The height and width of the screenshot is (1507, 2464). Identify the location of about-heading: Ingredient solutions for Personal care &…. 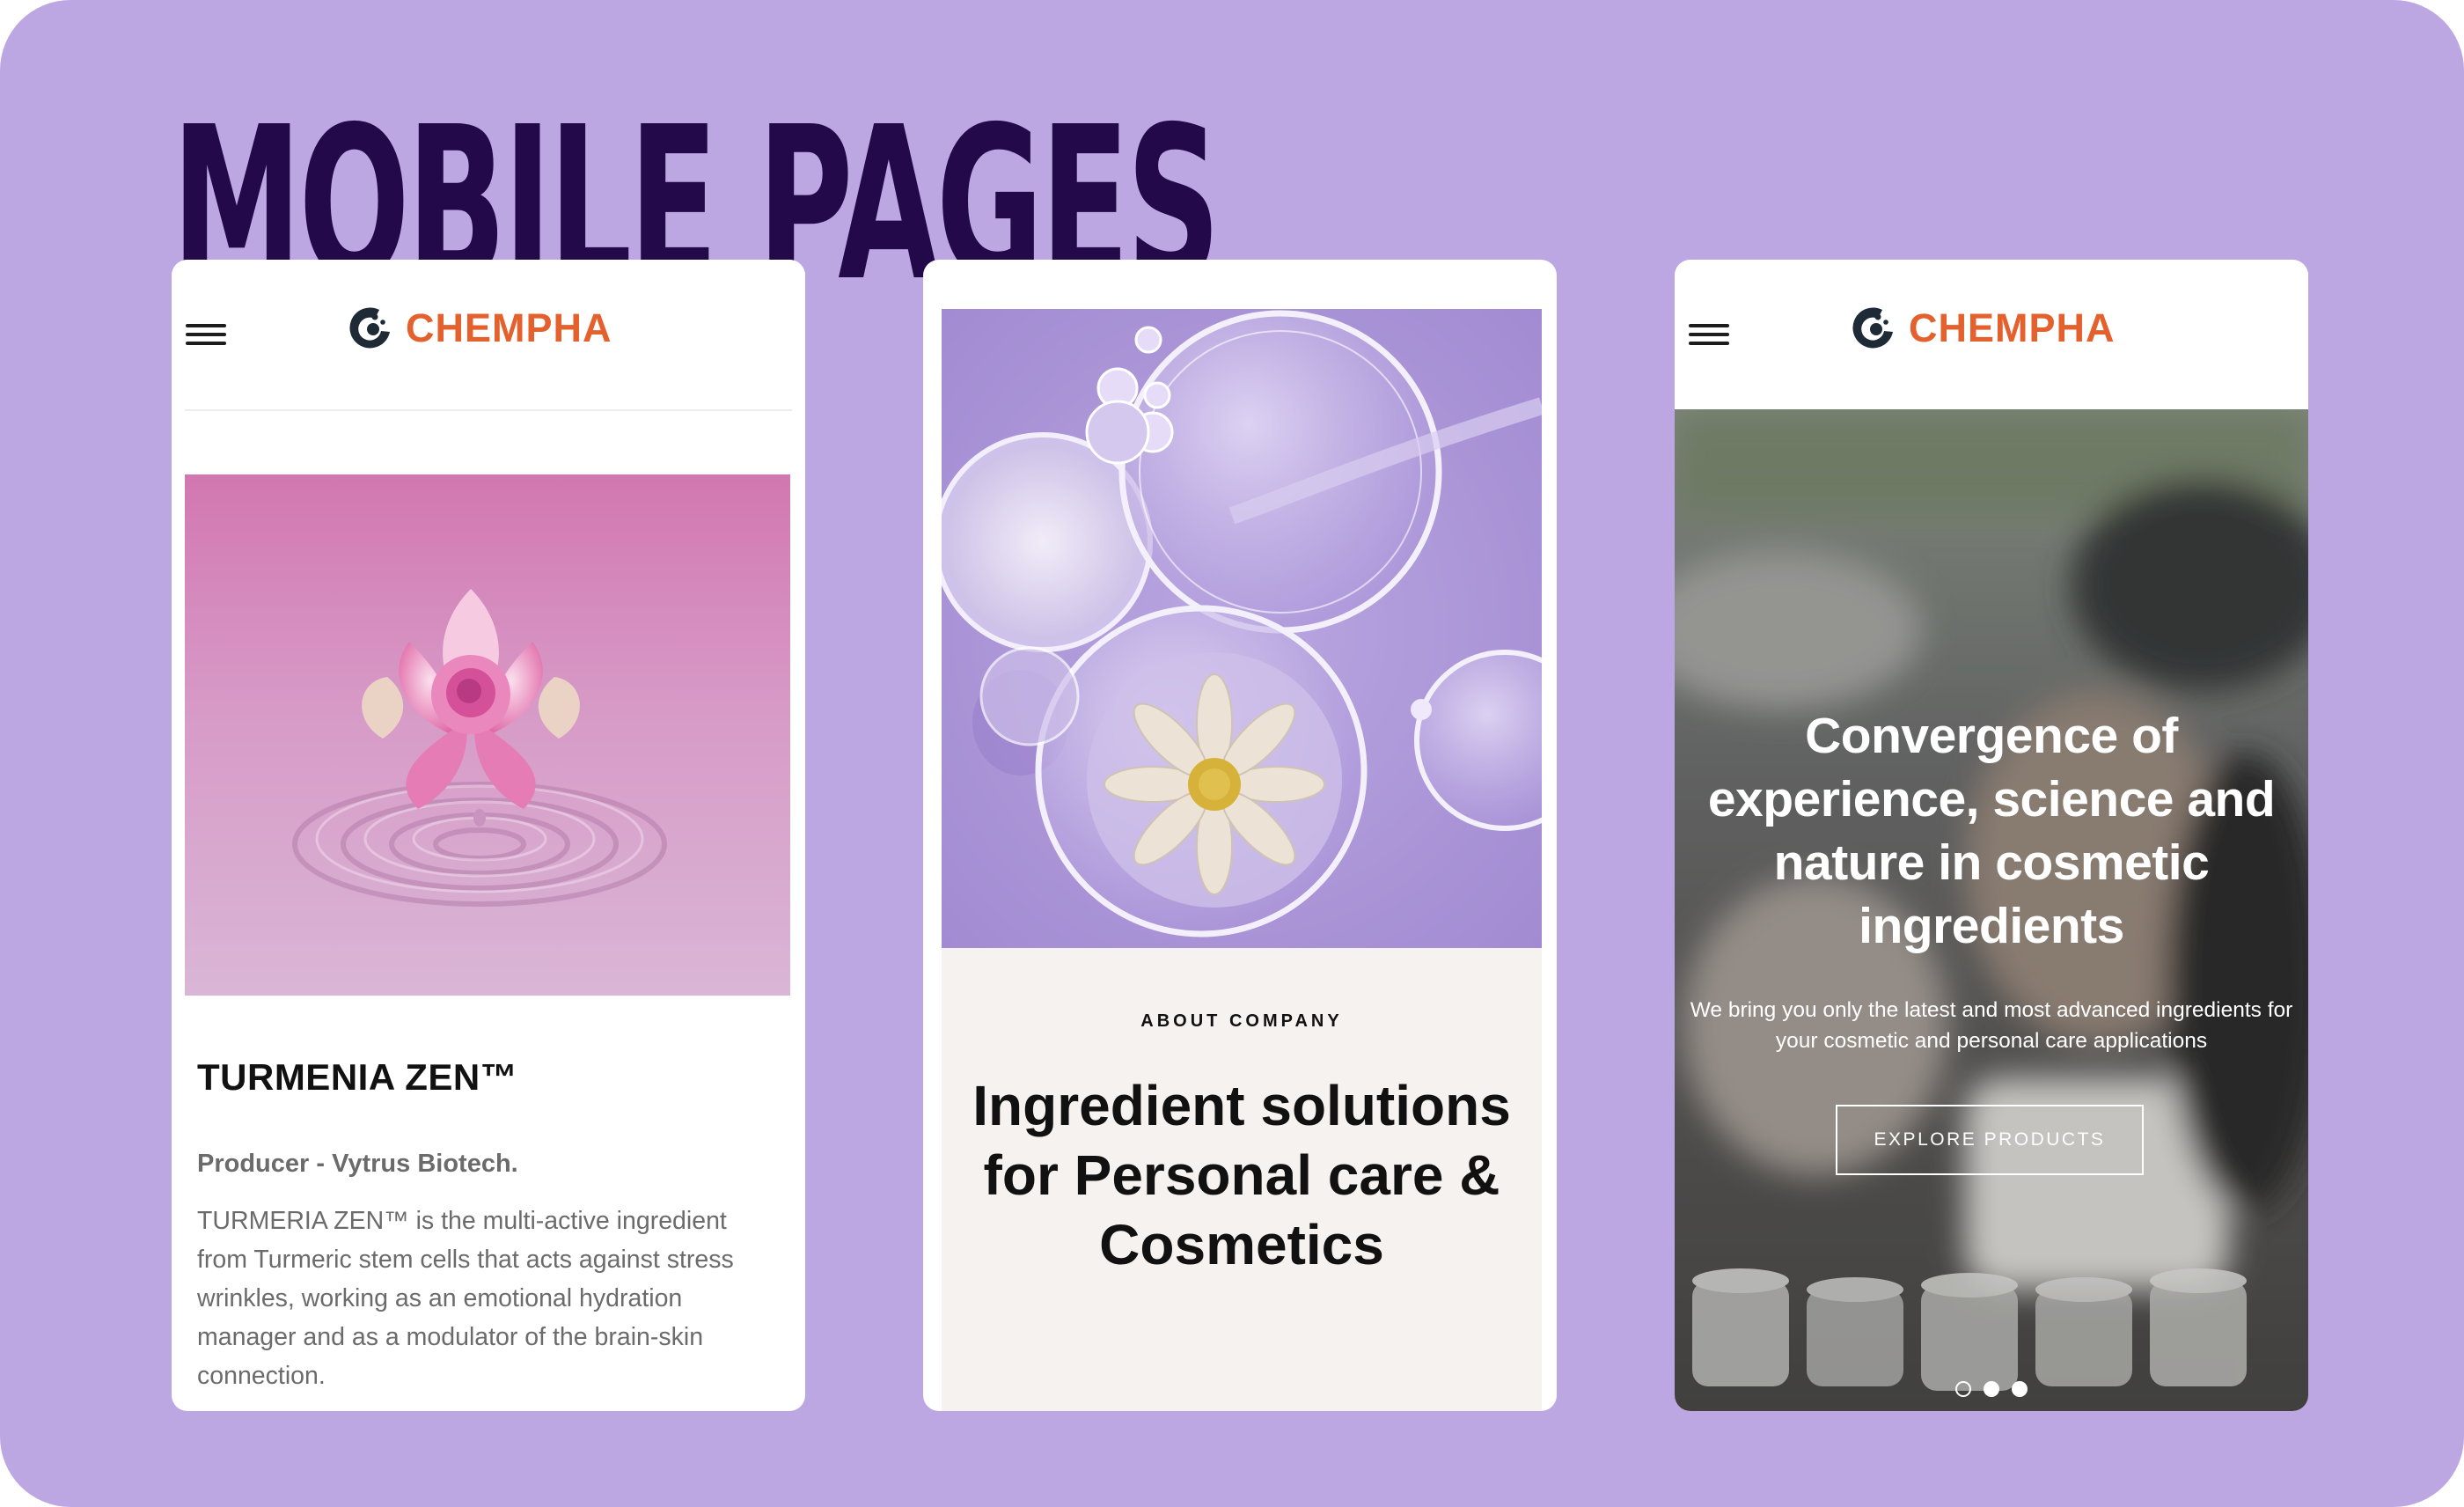
(1242, 1175).